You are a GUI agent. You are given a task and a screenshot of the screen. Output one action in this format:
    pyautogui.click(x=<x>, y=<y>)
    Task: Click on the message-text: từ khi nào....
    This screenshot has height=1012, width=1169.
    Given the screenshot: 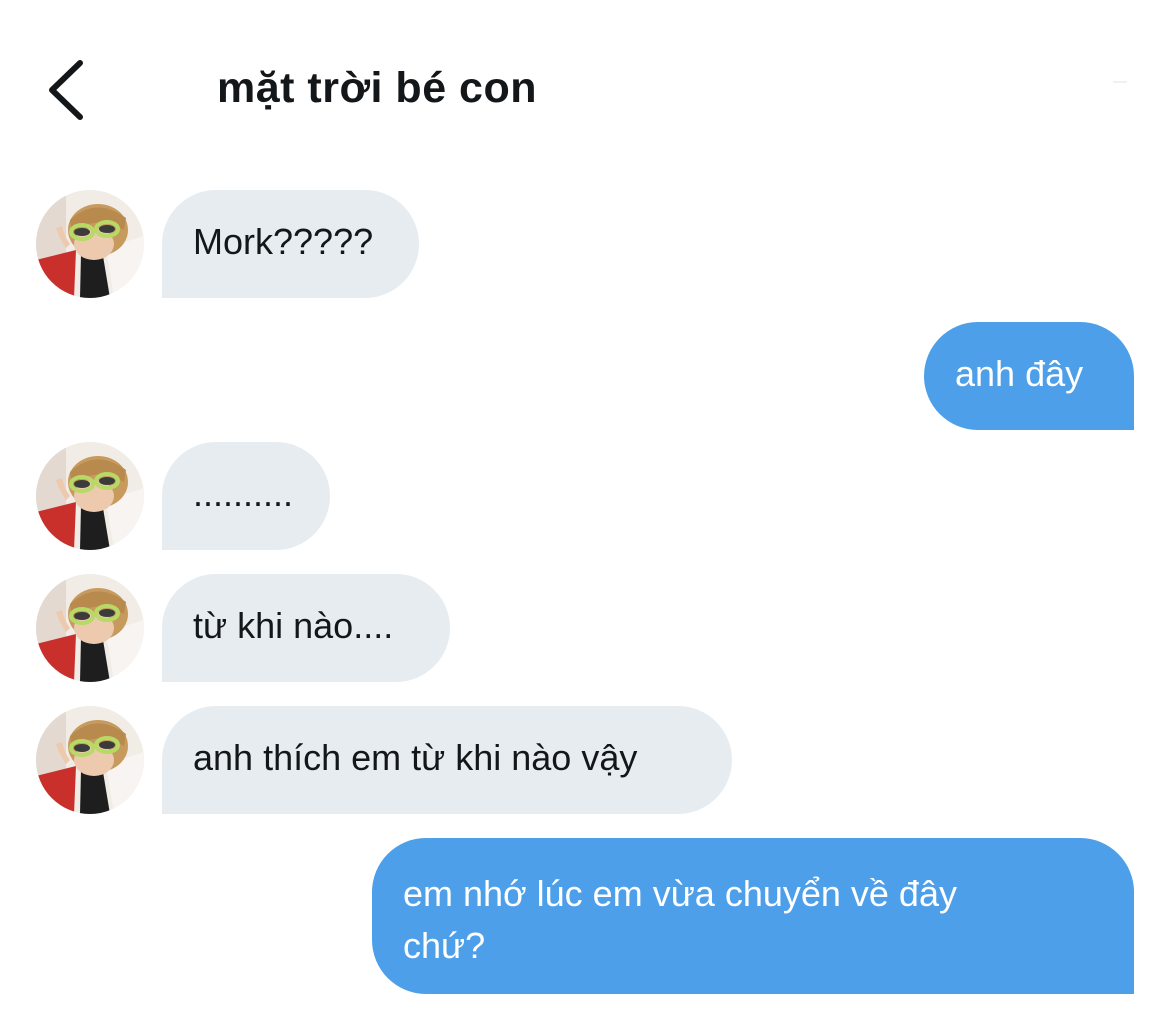 What is the action you would take?
    pyautogui.click(x=293, y=625)
    